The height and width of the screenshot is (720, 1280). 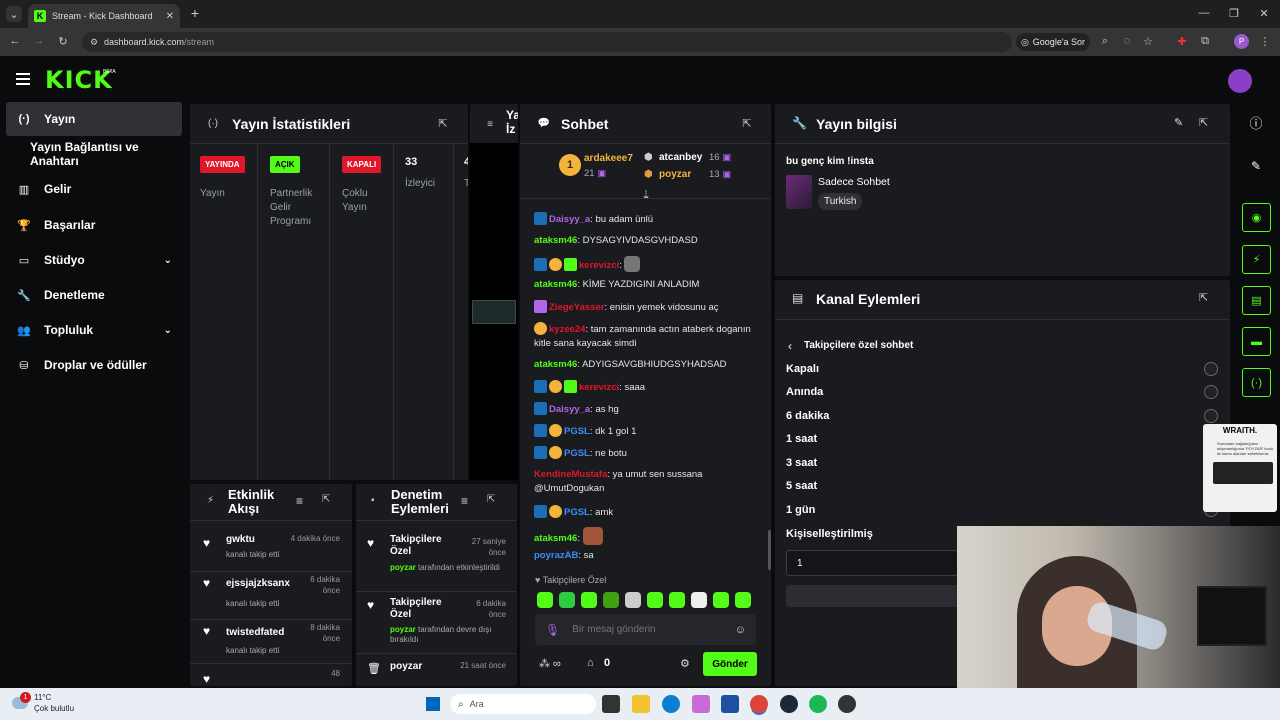 What do you see at coordinates (818, 704) in the screenshot?
I see `spotify-icon` at bounding box center [818, 704].